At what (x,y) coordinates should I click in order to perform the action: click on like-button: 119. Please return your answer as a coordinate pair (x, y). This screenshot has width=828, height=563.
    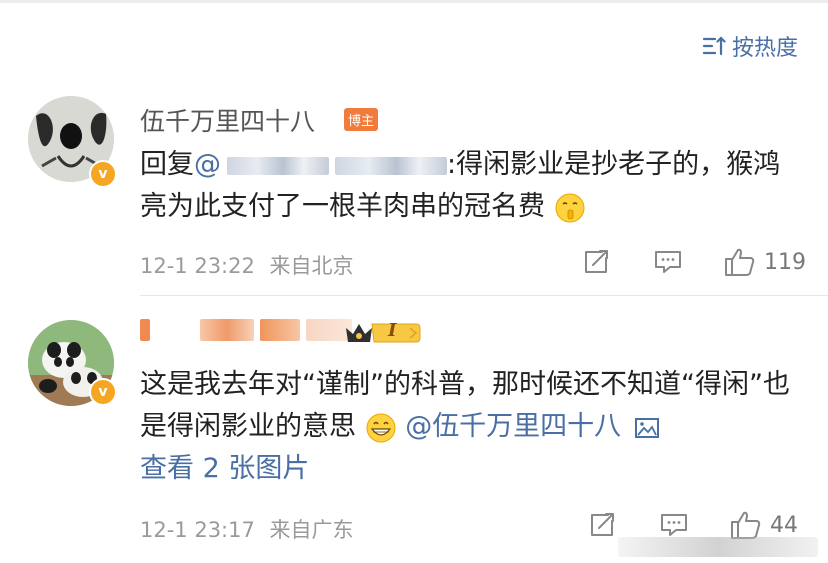
    Looking at the image, I should click on (765, 262).